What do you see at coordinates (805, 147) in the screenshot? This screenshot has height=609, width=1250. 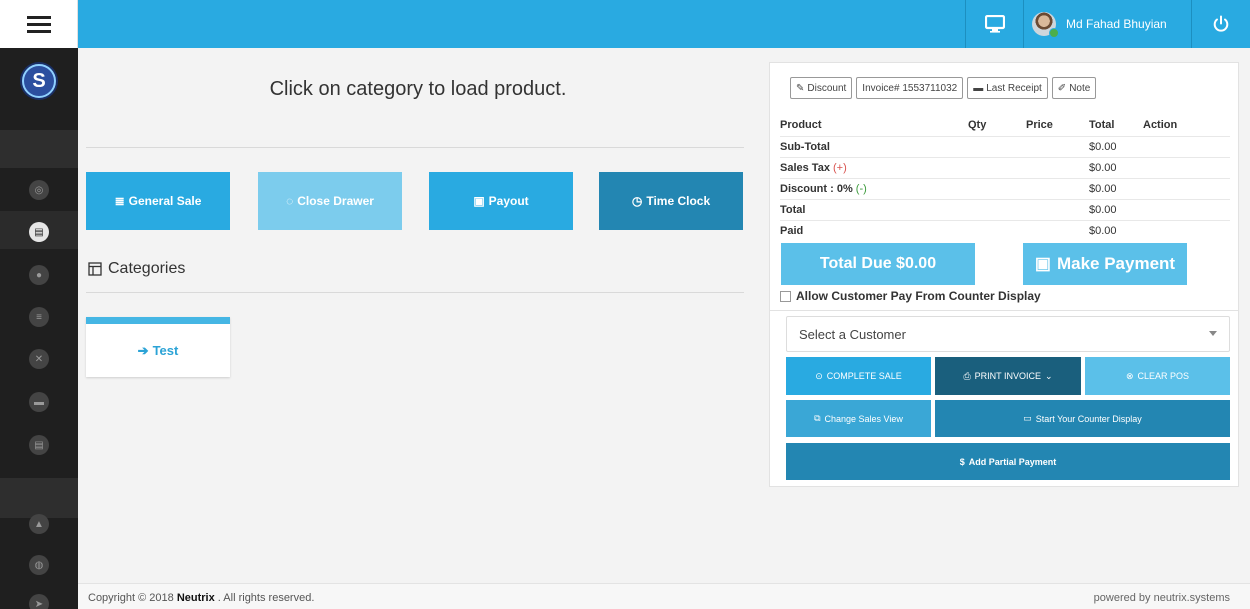 I see `subtotal-label: Sub-Total` at bounding box center [805, 147].